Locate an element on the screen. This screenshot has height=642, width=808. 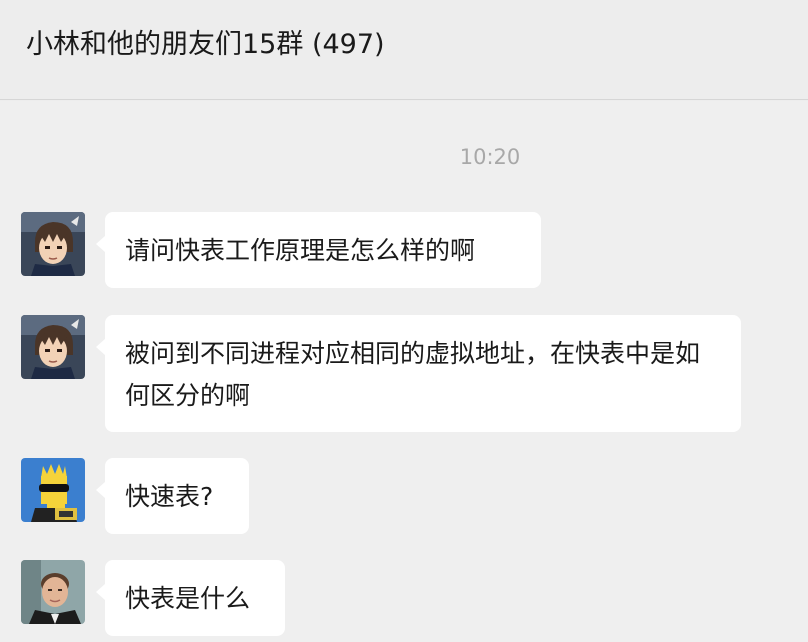
message-bubble: 快表是什么 is located at coordinates (190, 598).